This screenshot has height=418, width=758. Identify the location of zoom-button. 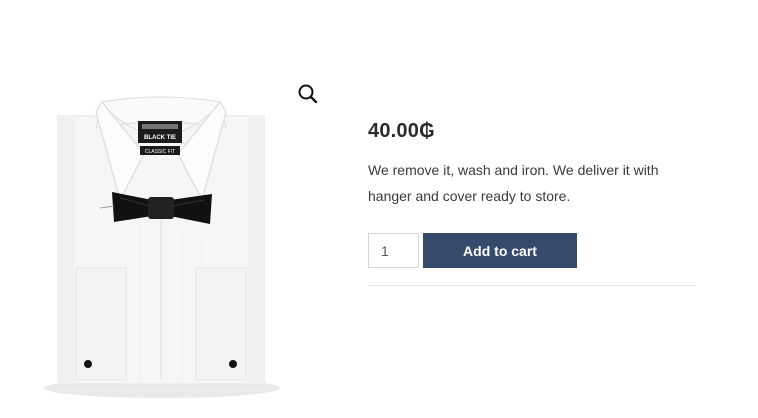
(308, 94).